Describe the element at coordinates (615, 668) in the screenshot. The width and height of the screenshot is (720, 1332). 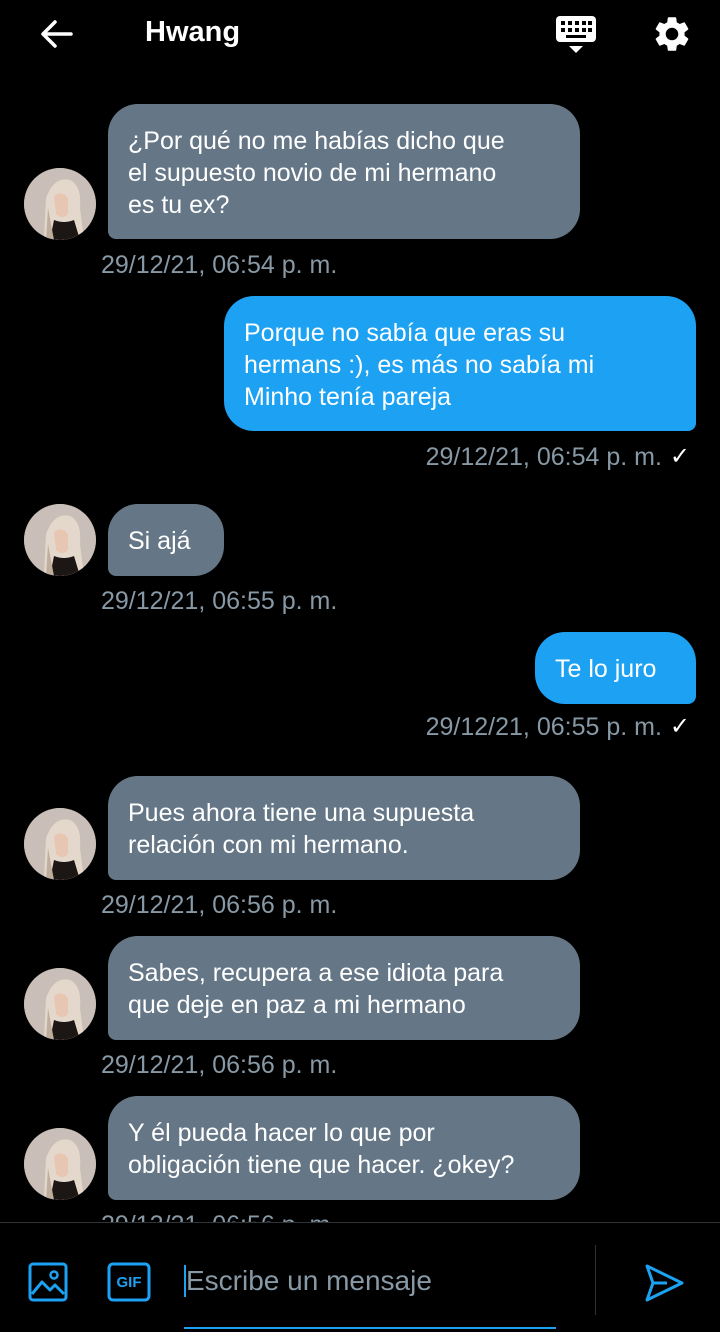
I see `outgoing-message: Te lo juro` at that location.